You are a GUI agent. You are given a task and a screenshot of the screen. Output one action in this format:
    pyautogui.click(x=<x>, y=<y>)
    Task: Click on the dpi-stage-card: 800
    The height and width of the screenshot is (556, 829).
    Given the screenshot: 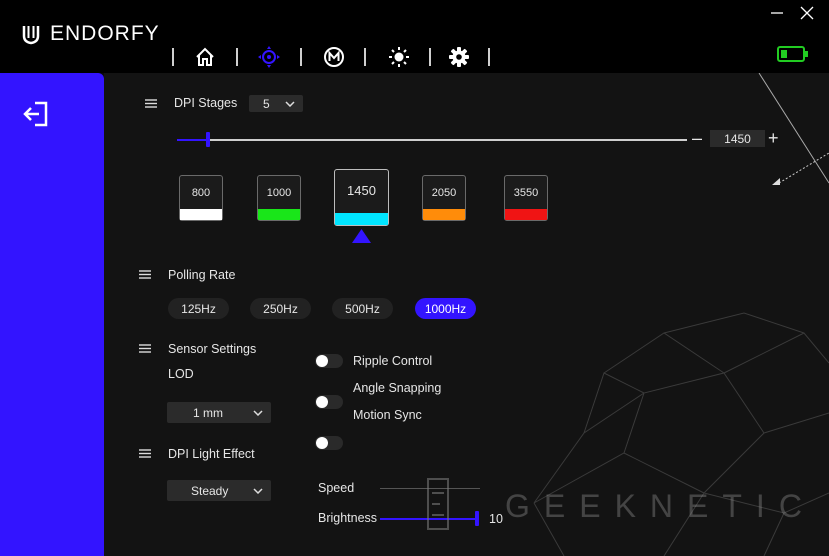 What is the action you would take?
    pyautogui.click(x=201, y=198)
    